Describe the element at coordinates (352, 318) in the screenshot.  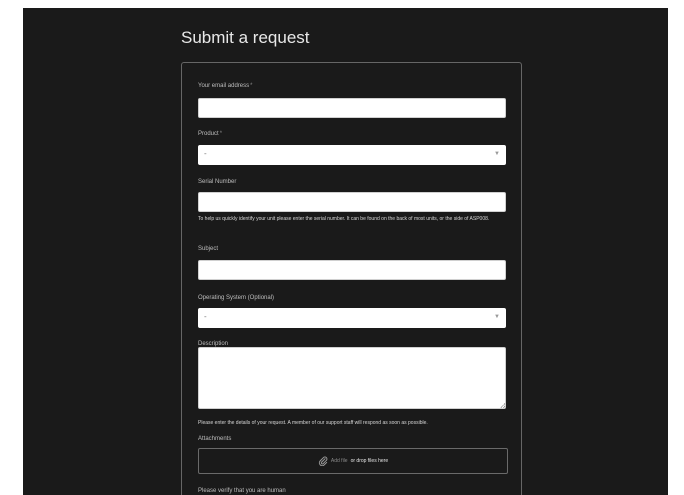
I see `os-select: - ▼` at that location.